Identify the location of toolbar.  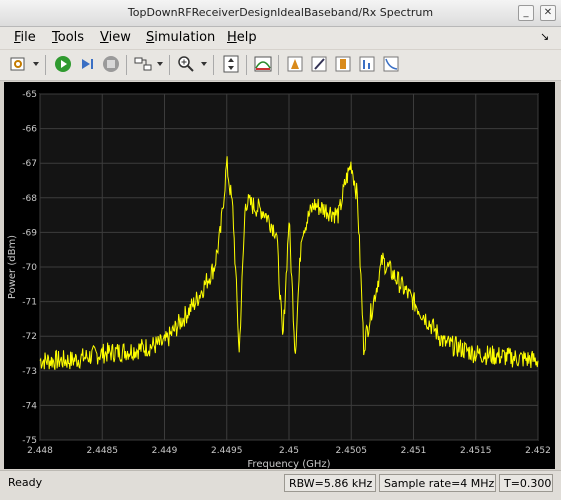
(280, 65).